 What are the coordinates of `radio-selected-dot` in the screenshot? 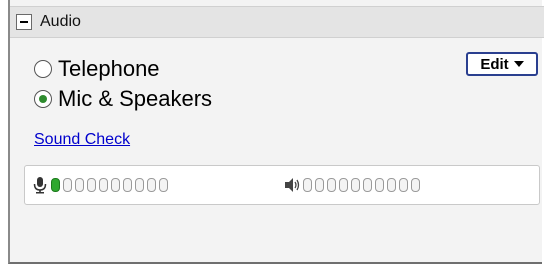 It's located at (43, 99).